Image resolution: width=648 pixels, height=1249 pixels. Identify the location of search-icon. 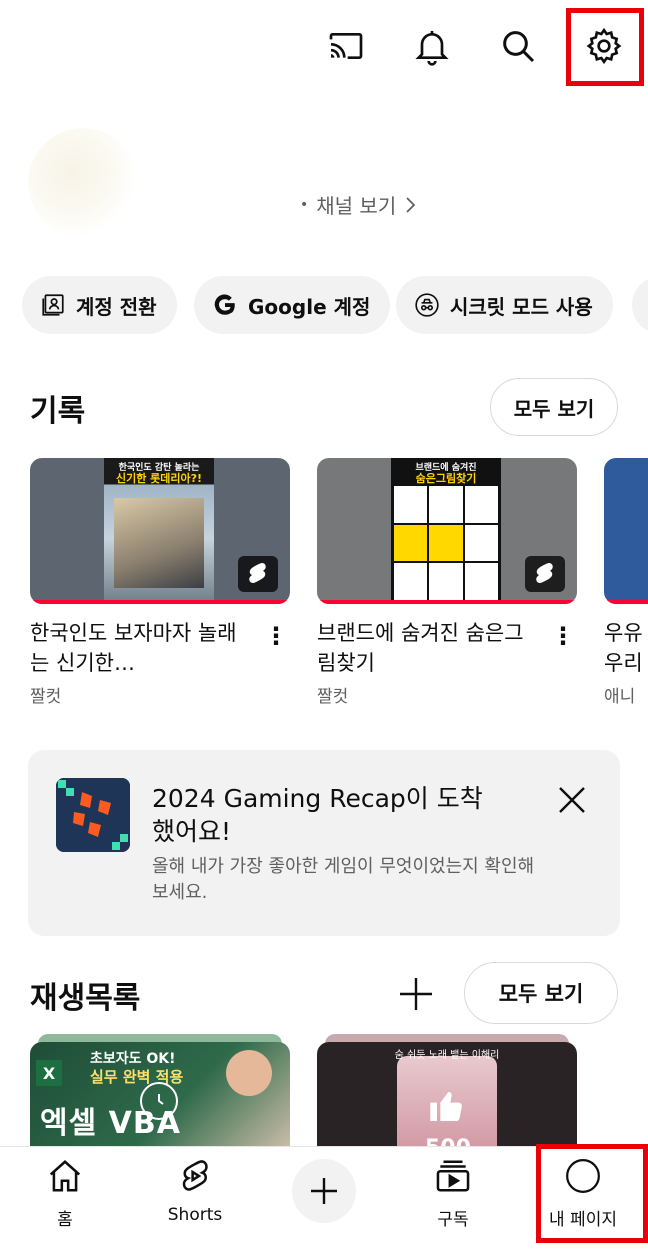
(518, 46).